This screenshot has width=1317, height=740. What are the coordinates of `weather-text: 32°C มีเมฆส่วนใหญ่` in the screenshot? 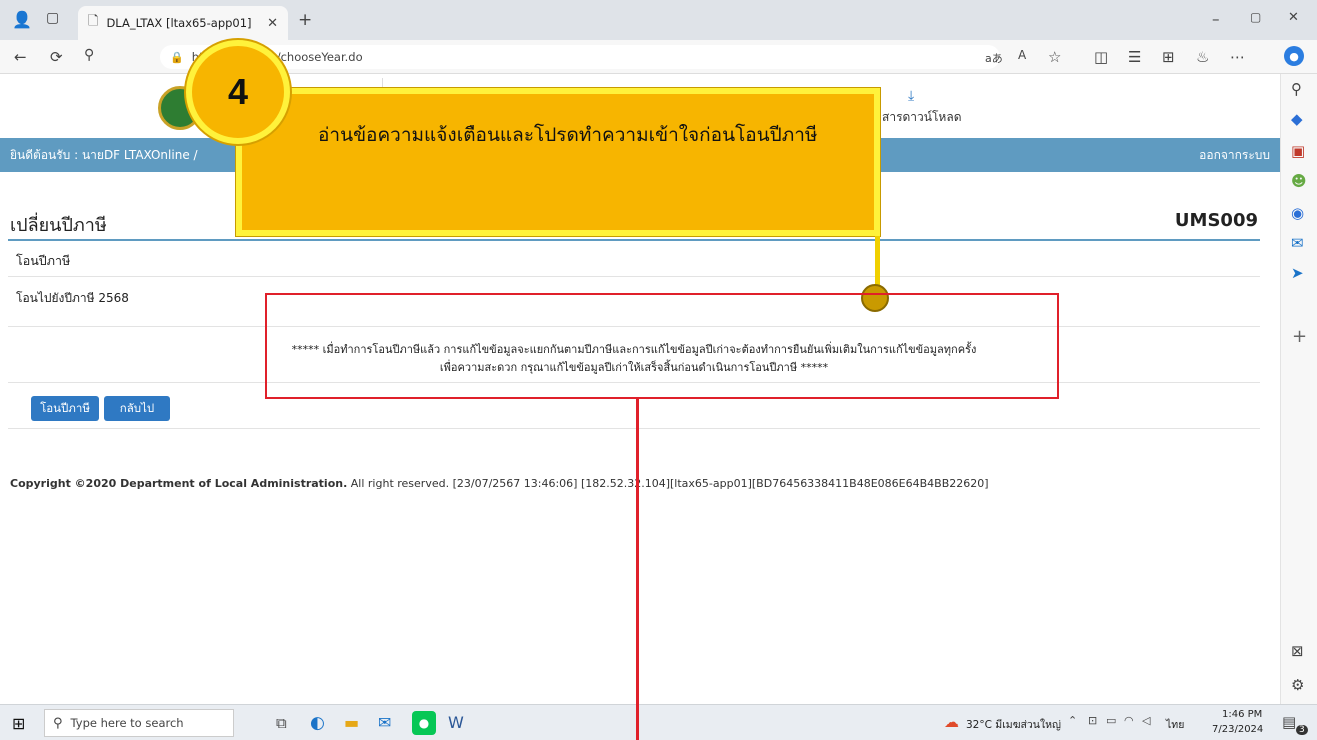 It's located at (1013, 724).